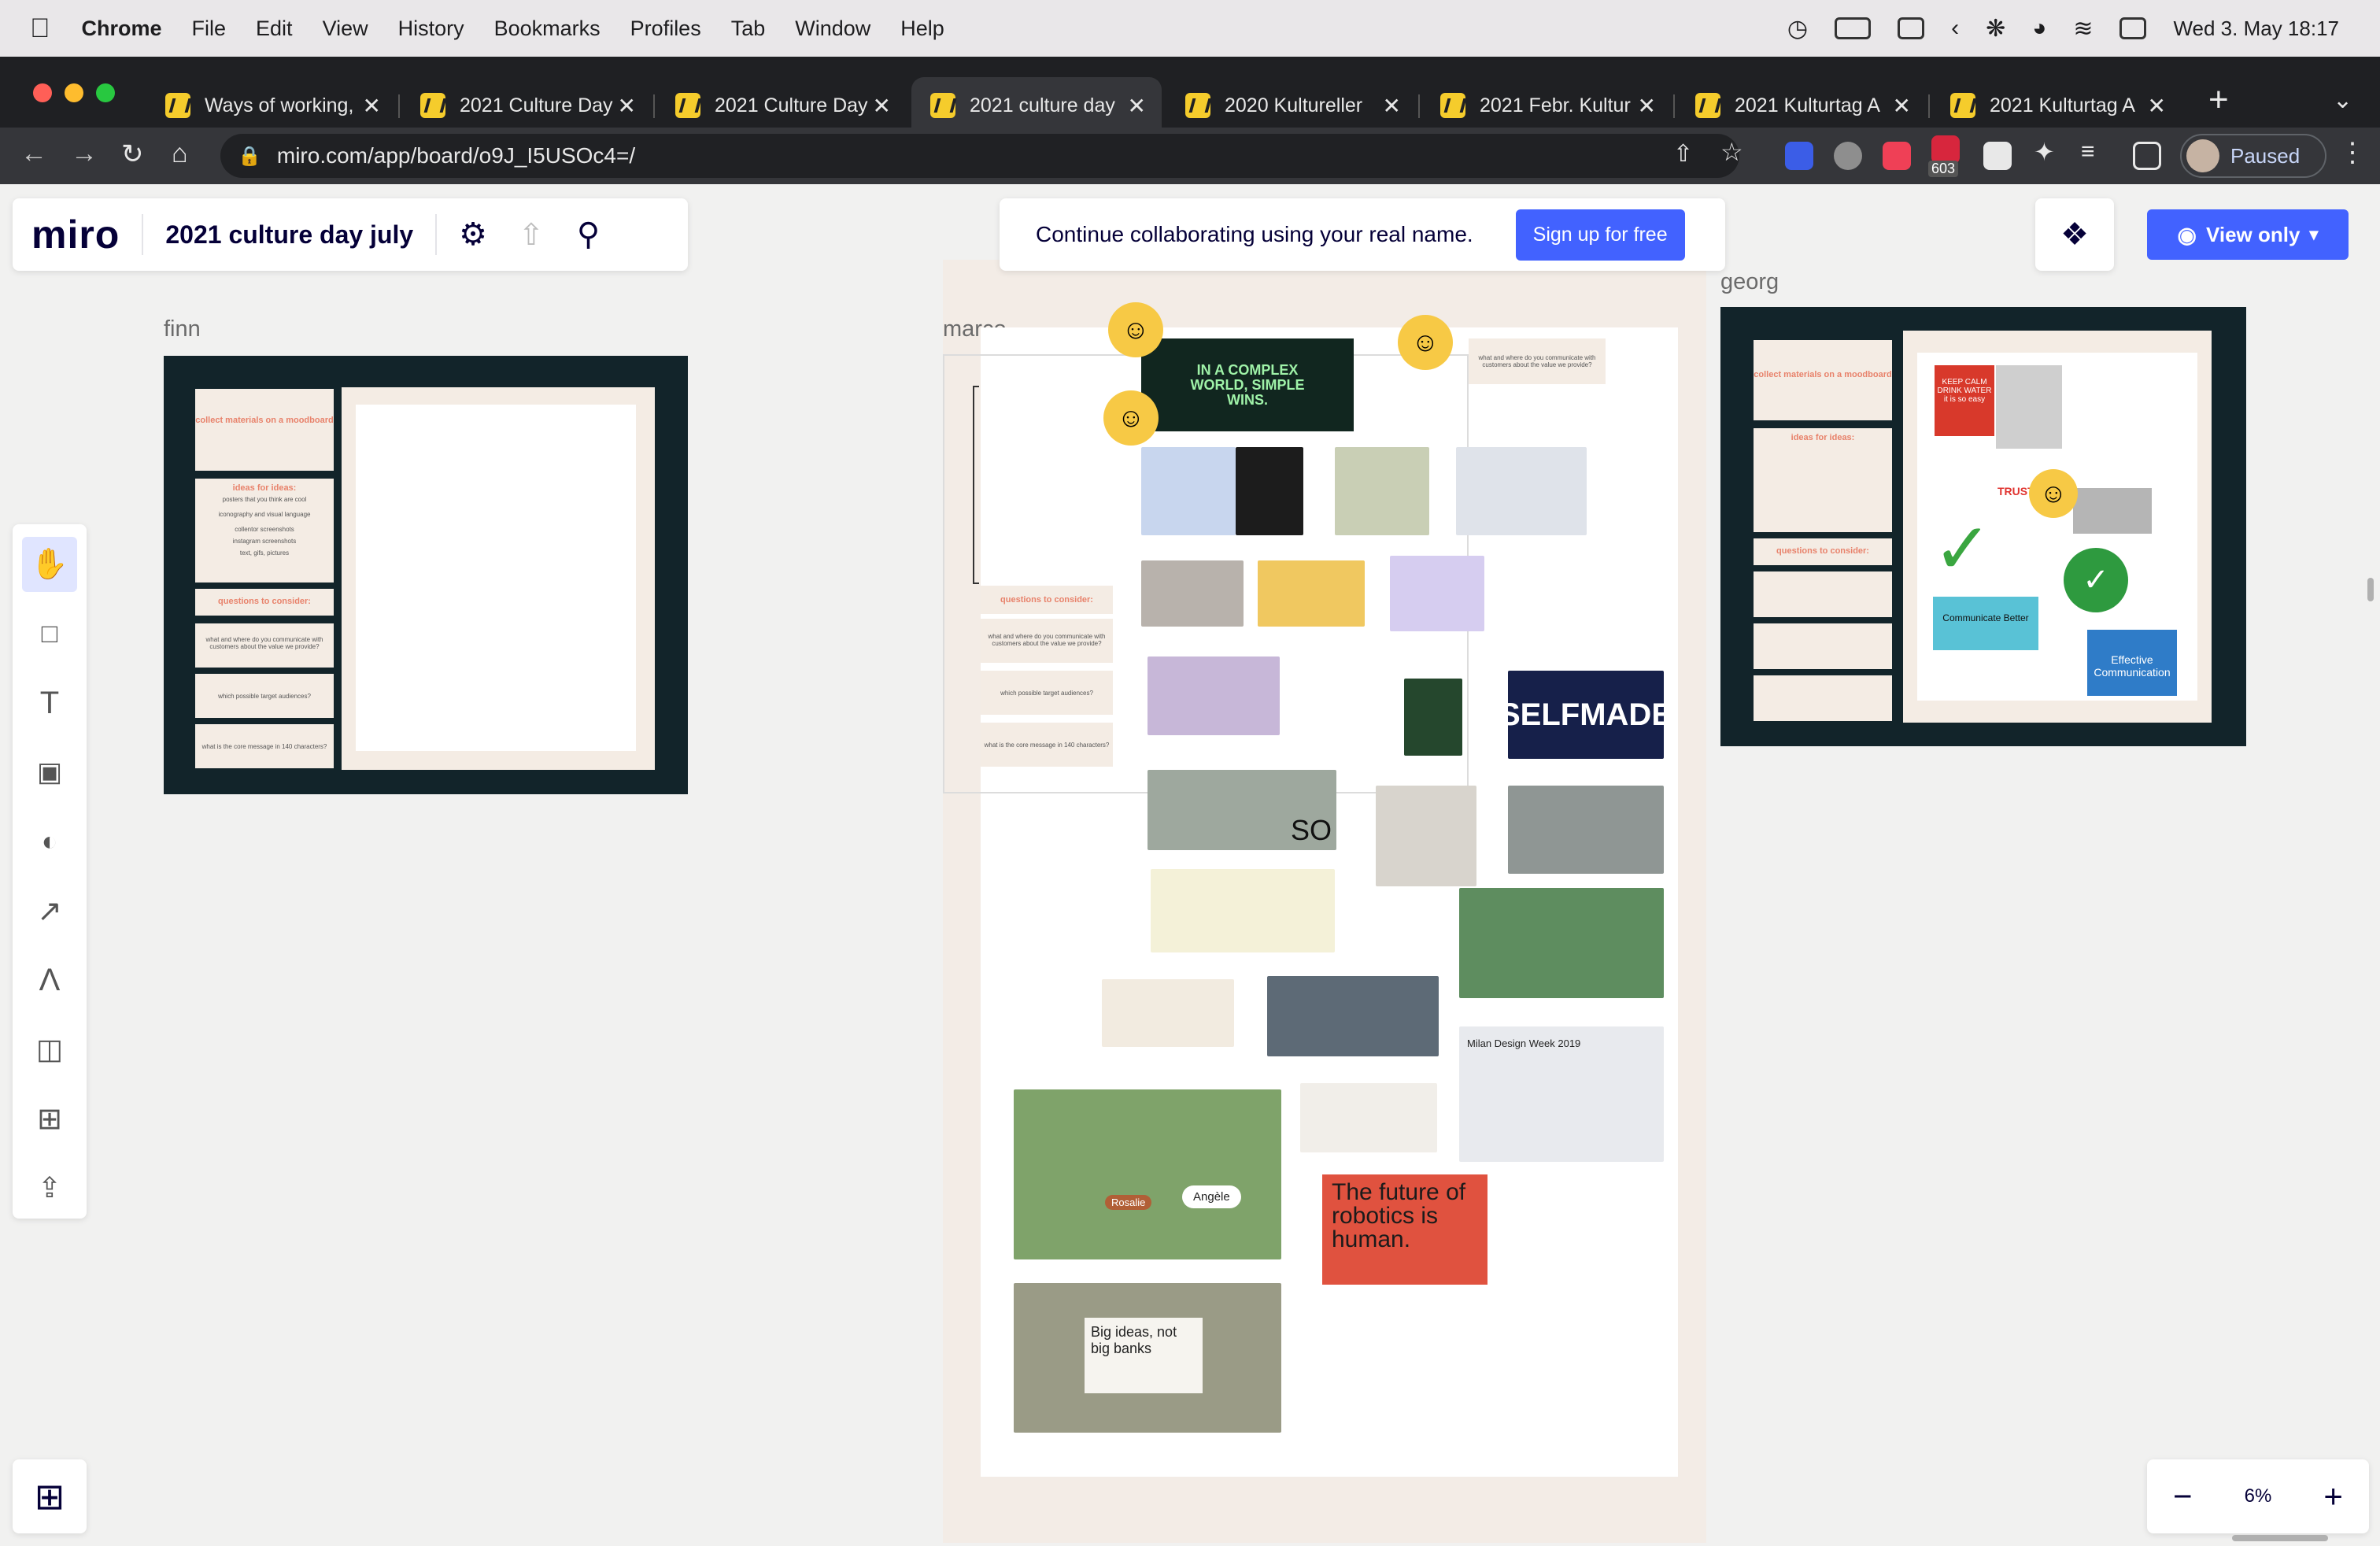 This screenshot has width=2380, height=1546. Describe the element at coordinates (182, 329) in the screenshot. I see `frame-label-finn: finn` at that location.